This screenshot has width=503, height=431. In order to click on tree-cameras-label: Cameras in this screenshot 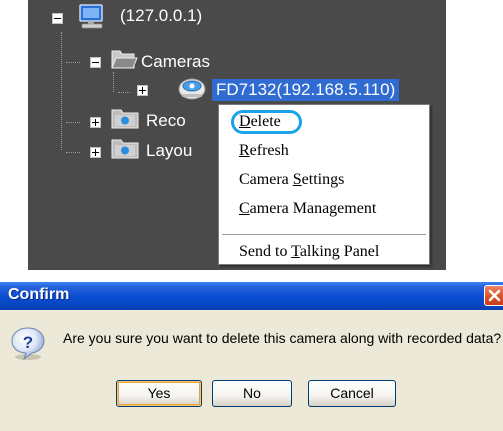, I will do `click(175, 62)`.